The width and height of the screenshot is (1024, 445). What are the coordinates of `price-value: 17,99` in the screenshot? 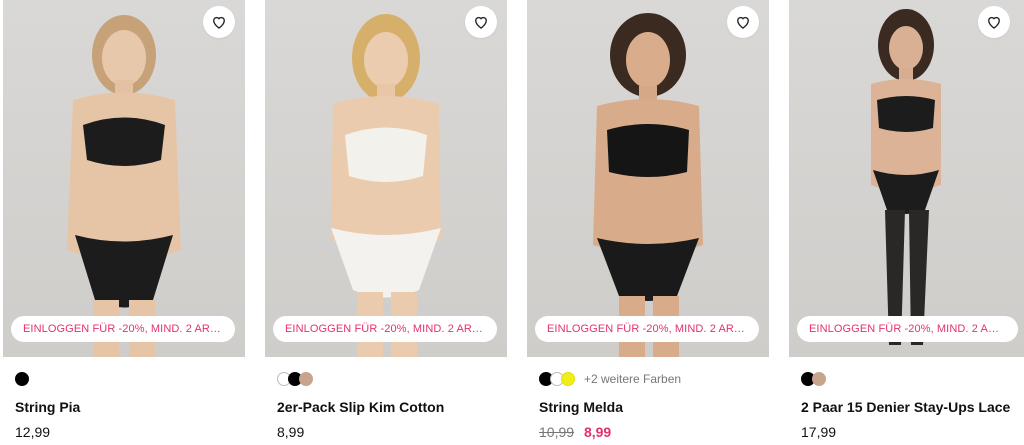 It's located at (819, 432).